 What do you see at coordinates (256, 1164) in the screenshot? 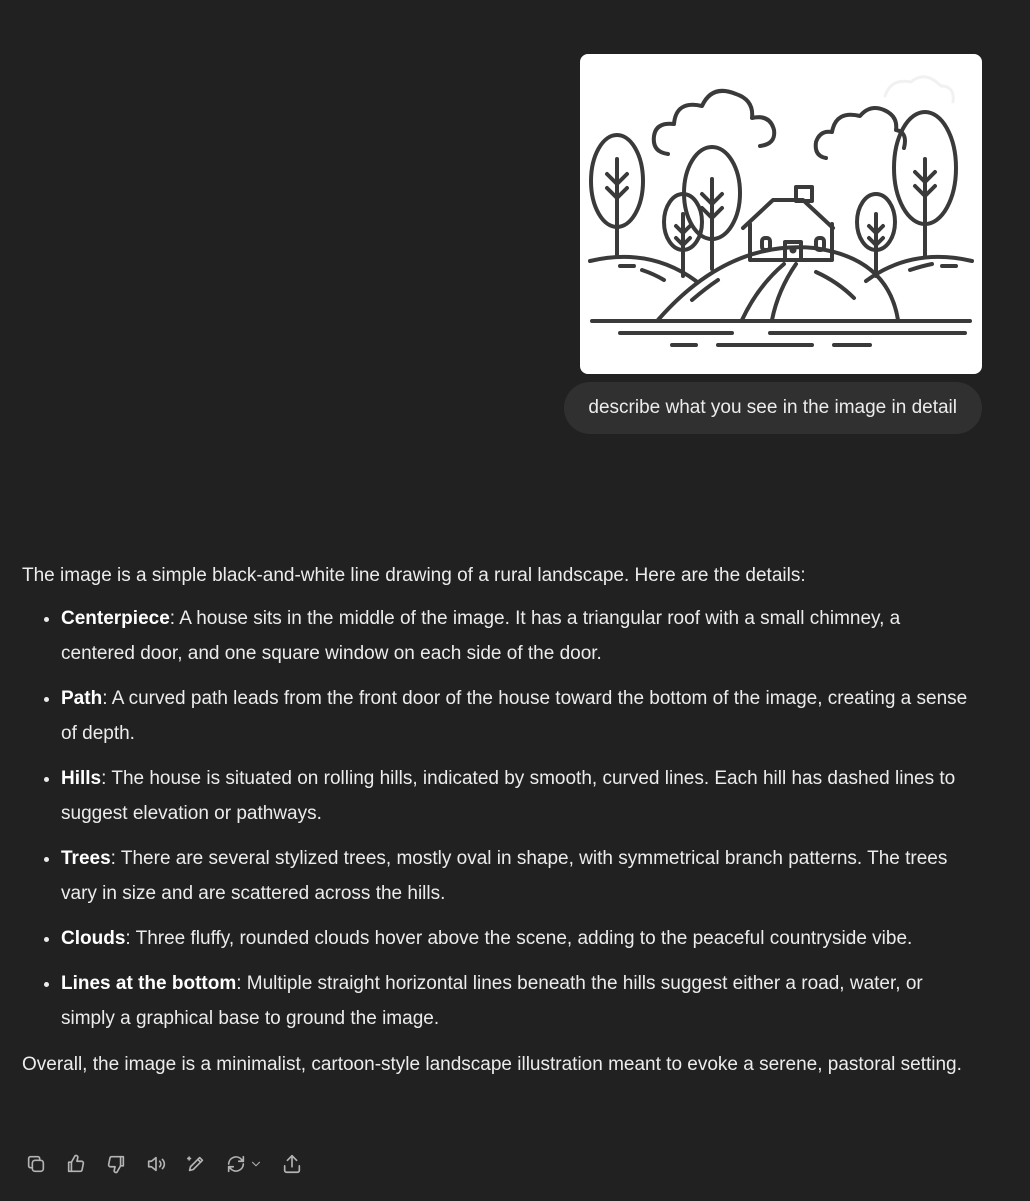
I see `chevron-down-icon` at bounding box center [256, 1164].